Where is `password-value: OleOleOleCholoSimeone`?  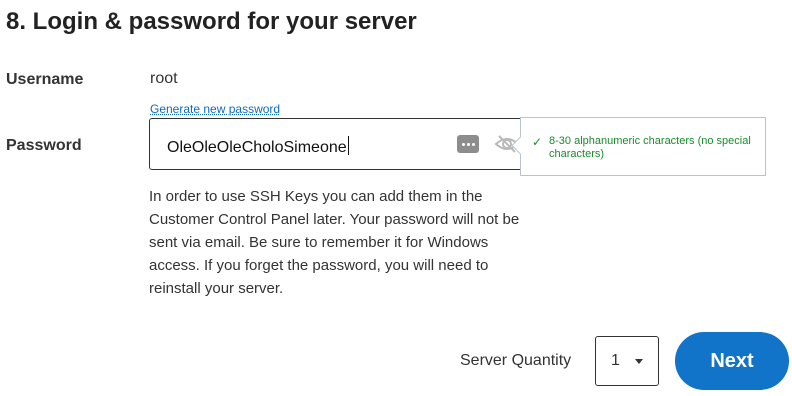
password-value: OleOleOleCholoSimeone is located at coordinates (258, 146).